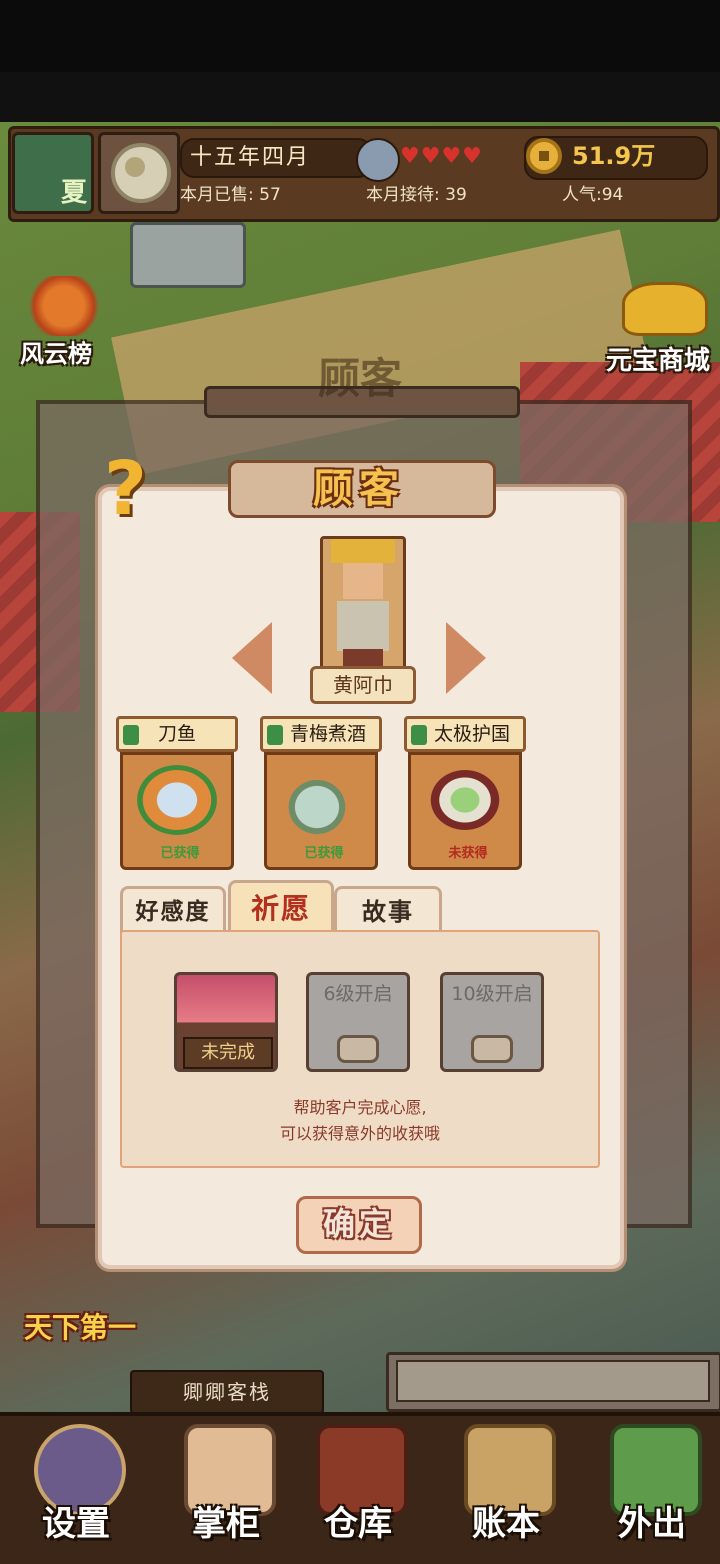 This screenshot has height=1564, width=720. What do you see at coordinates (139, 173) in the screenshot?
I see `compass-icon` at bounding box center [139, 173].